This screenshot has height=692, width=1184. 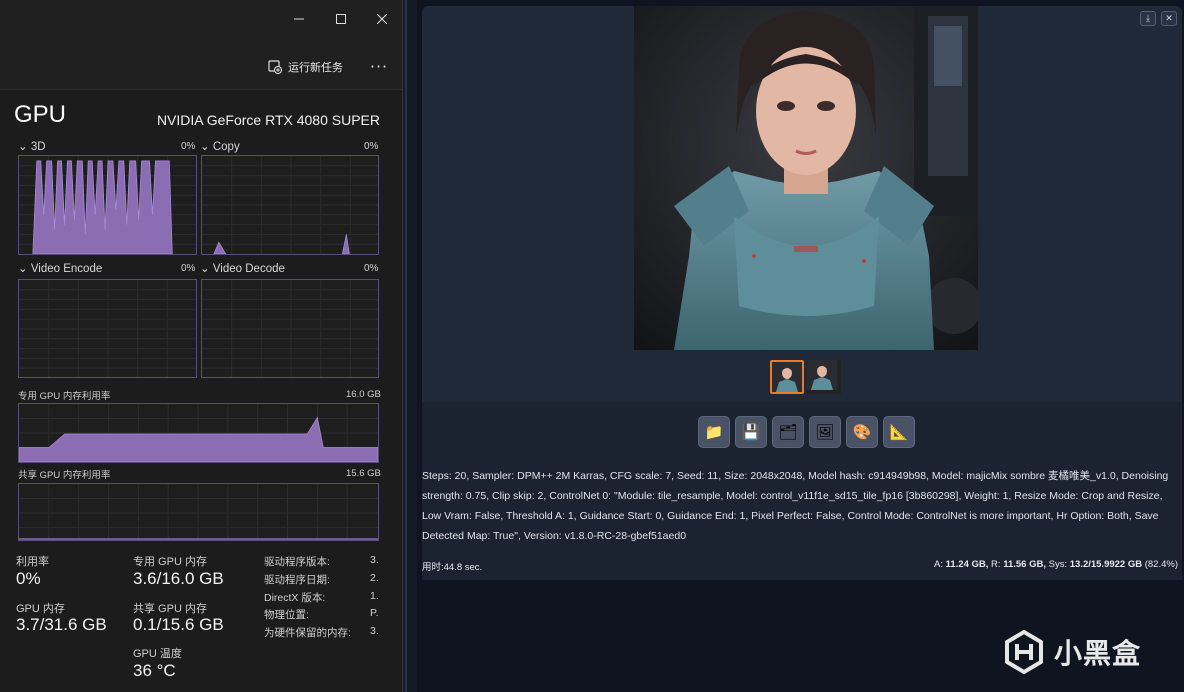 I want to click on vram-sys-label: Sys:, so click(x=1058, y=564).